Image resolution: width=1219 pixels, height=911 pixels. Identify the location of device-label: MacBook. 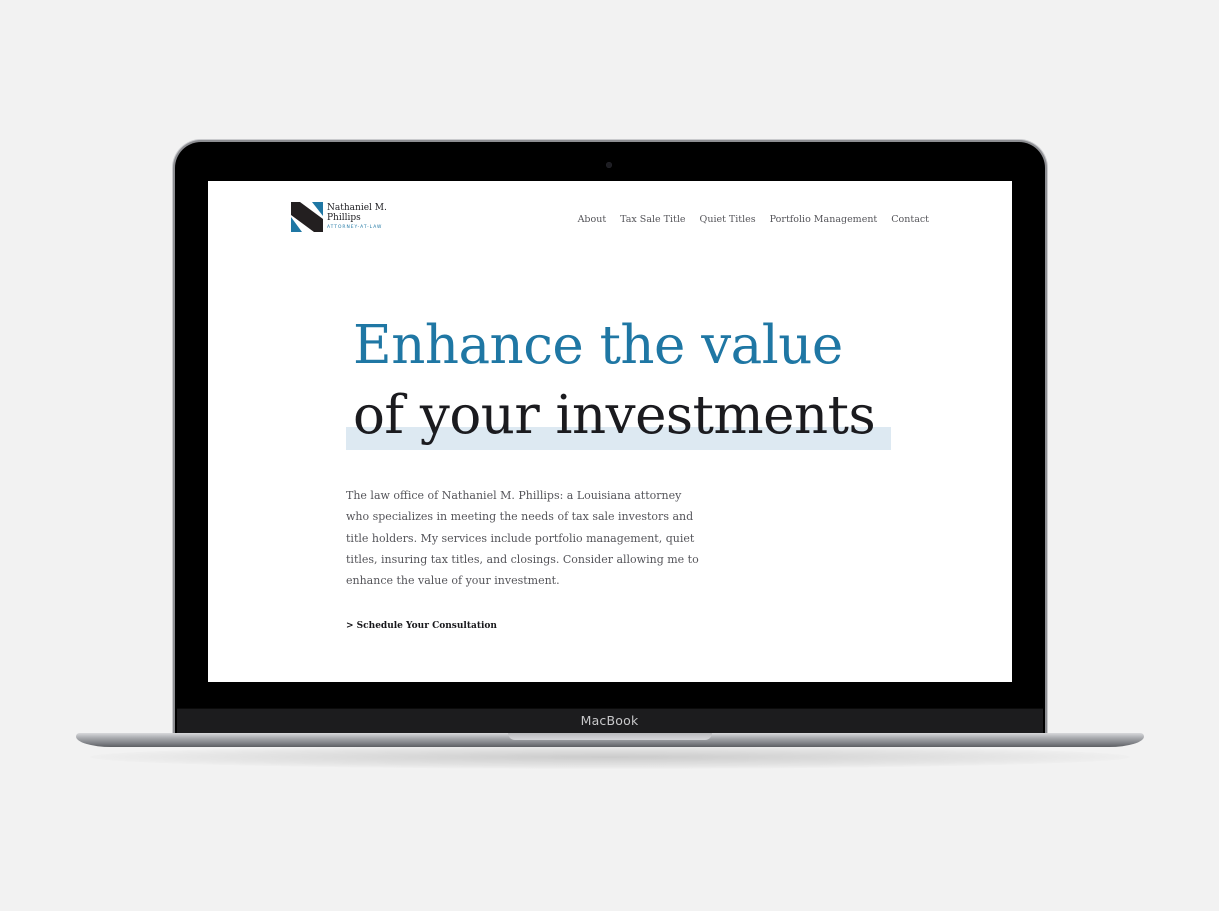
(609, 720).